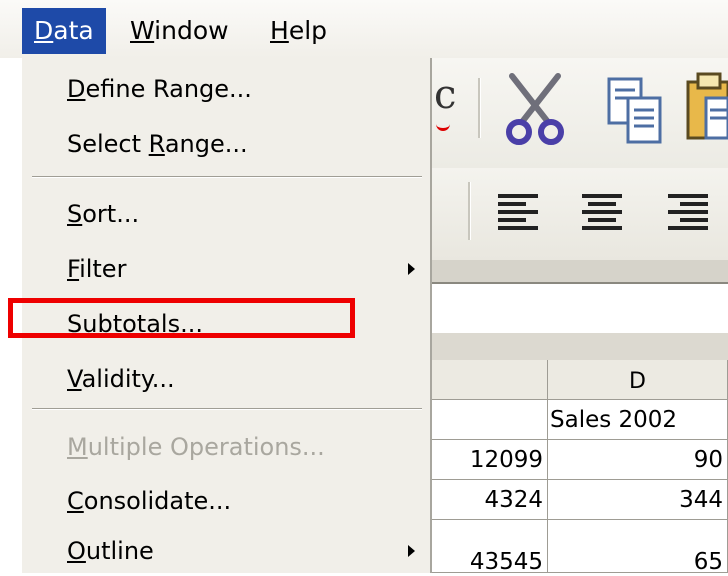 The image size is (728, 576). What do you see at coordinates (636, 111) in the screenshot?
I see `copy-icon` at bounding box center [636, 111].